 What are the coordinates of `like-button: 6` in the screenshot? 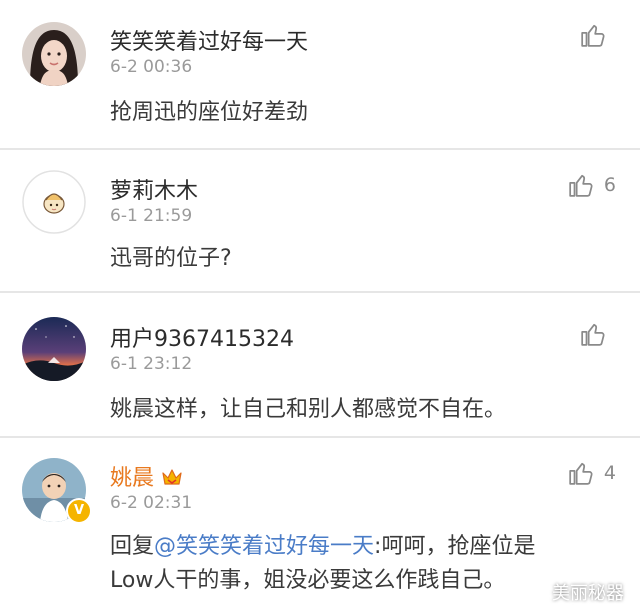 It's located at (592, 185).